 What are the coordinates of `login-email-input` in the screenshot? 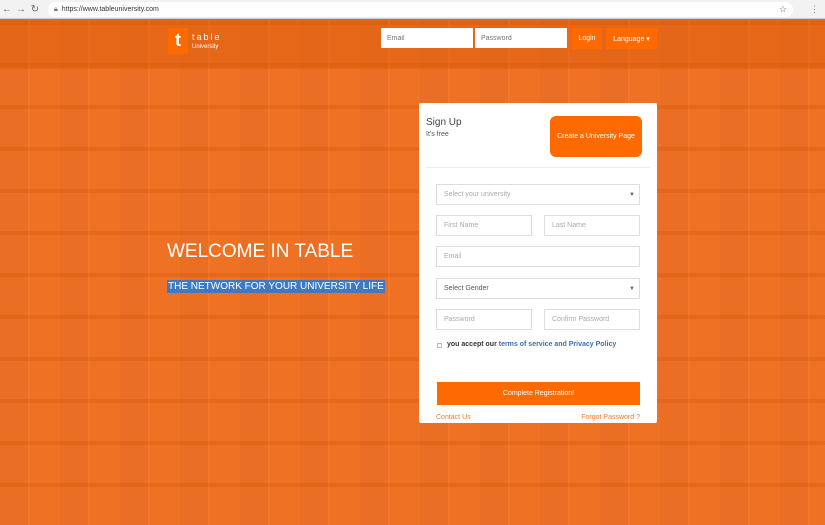 It's located at (427, 38).